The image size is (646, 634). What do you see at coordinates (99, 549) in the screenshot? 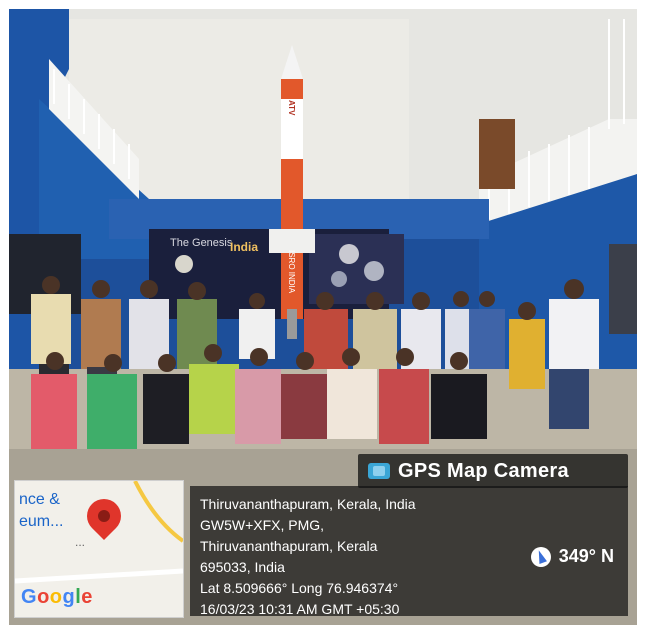
I see `map-thumbnail: nce & eum... ... Google` at bounding box center [99, 549].